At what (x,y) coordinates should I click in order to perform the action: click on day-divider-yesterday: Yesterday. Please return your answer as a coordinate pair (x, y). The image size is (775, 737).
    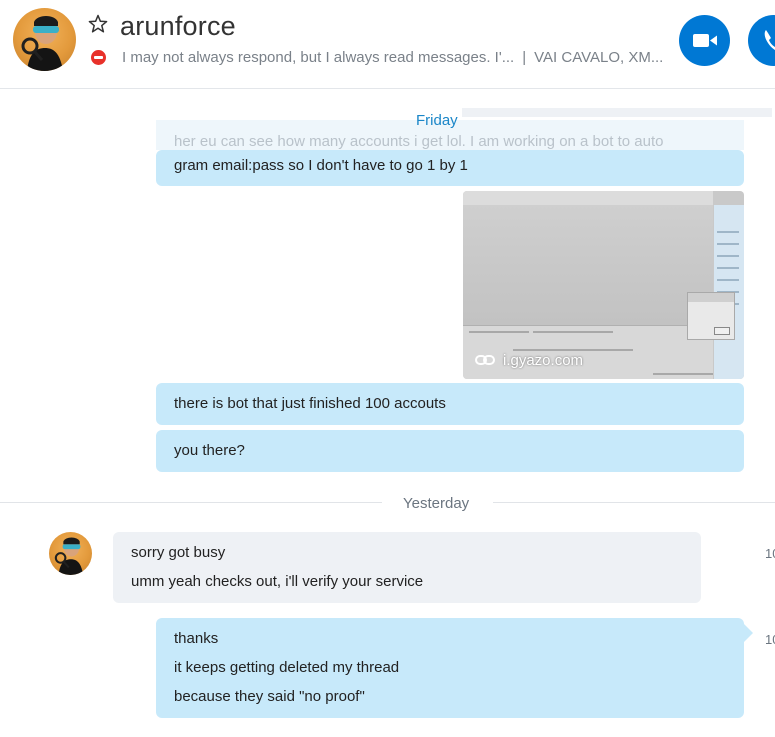
    Looking at the image, I should click on (436, 503).